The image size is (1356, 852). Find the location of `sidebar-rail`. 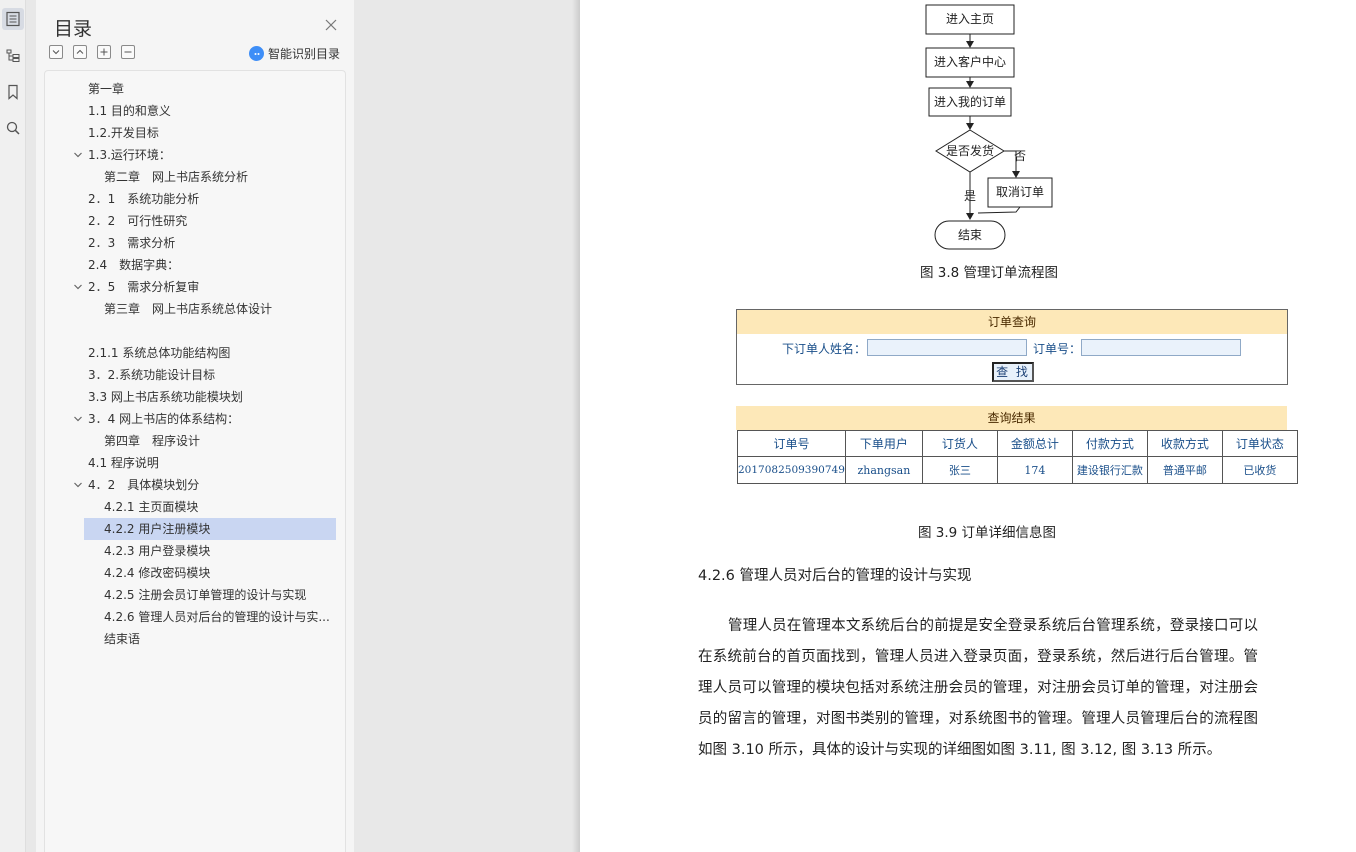

sidebar-rail is located at coordinates (13, 426).